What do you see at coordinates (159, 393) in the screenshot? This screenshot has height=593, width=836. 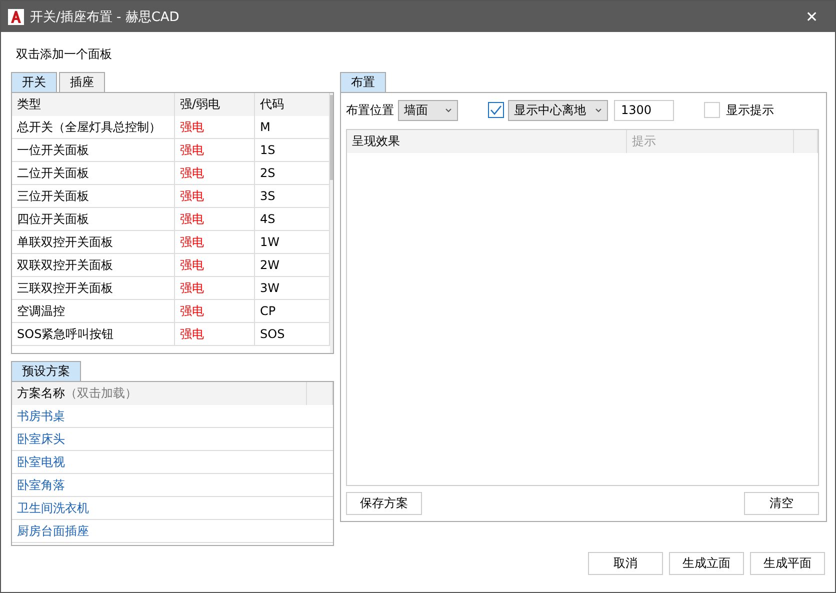 I see `column-header: 方案名称（双击加载）` at bounding box center [159, 393].